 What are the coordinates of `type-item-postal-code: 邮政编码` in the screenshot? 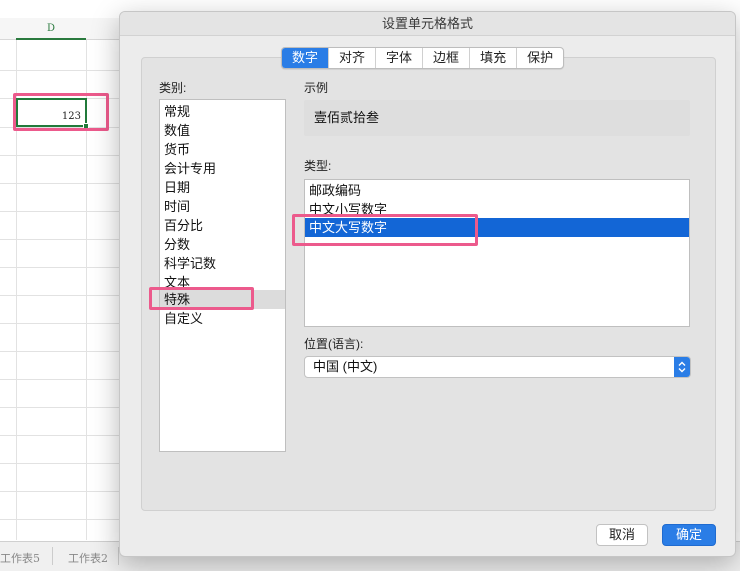 It's located at (497, 190).